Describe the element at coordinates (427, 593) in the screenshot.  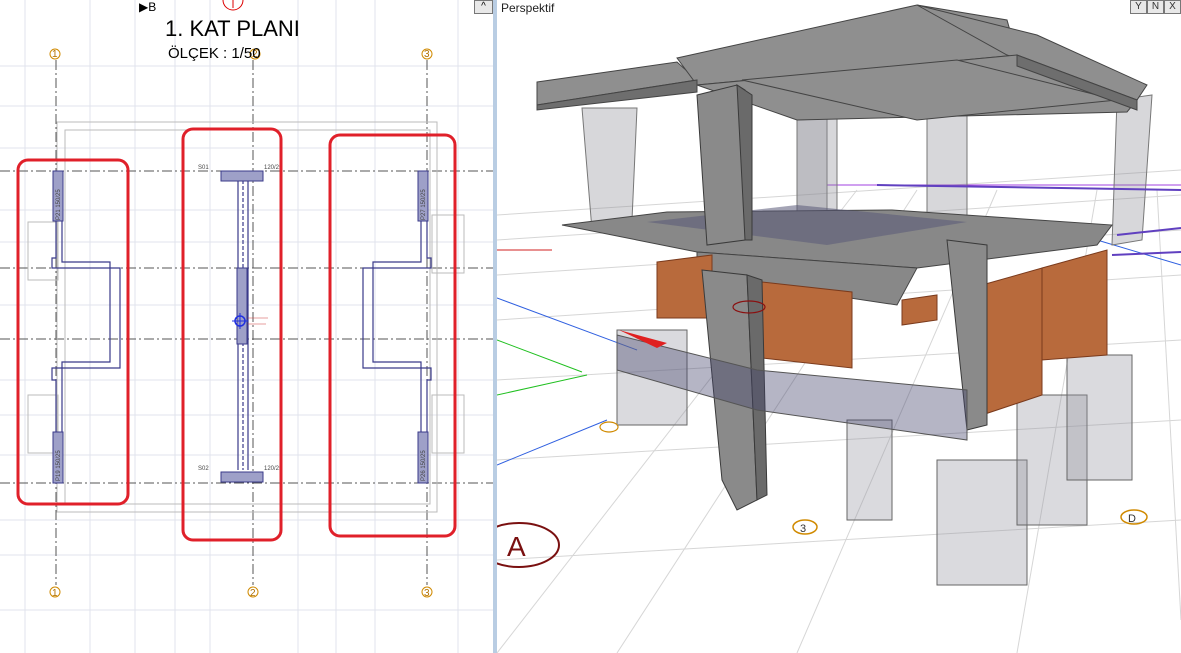
I see `axis-label-3-bottom: 3` at that location.